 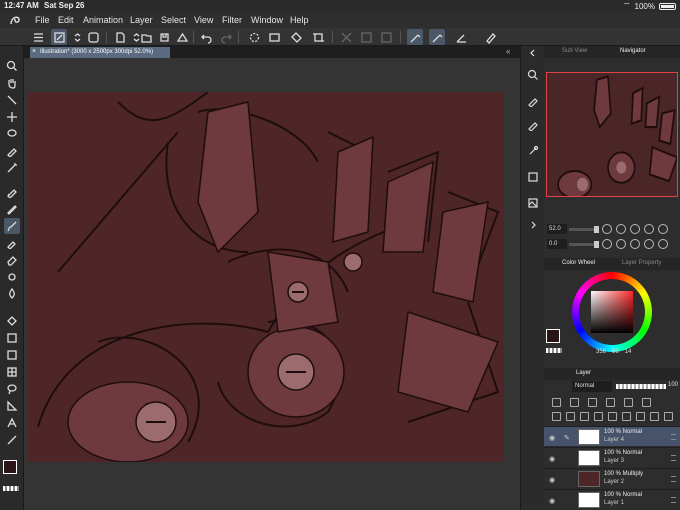 I want to click on fill-bucket-icon, so click(x=12, y=321).